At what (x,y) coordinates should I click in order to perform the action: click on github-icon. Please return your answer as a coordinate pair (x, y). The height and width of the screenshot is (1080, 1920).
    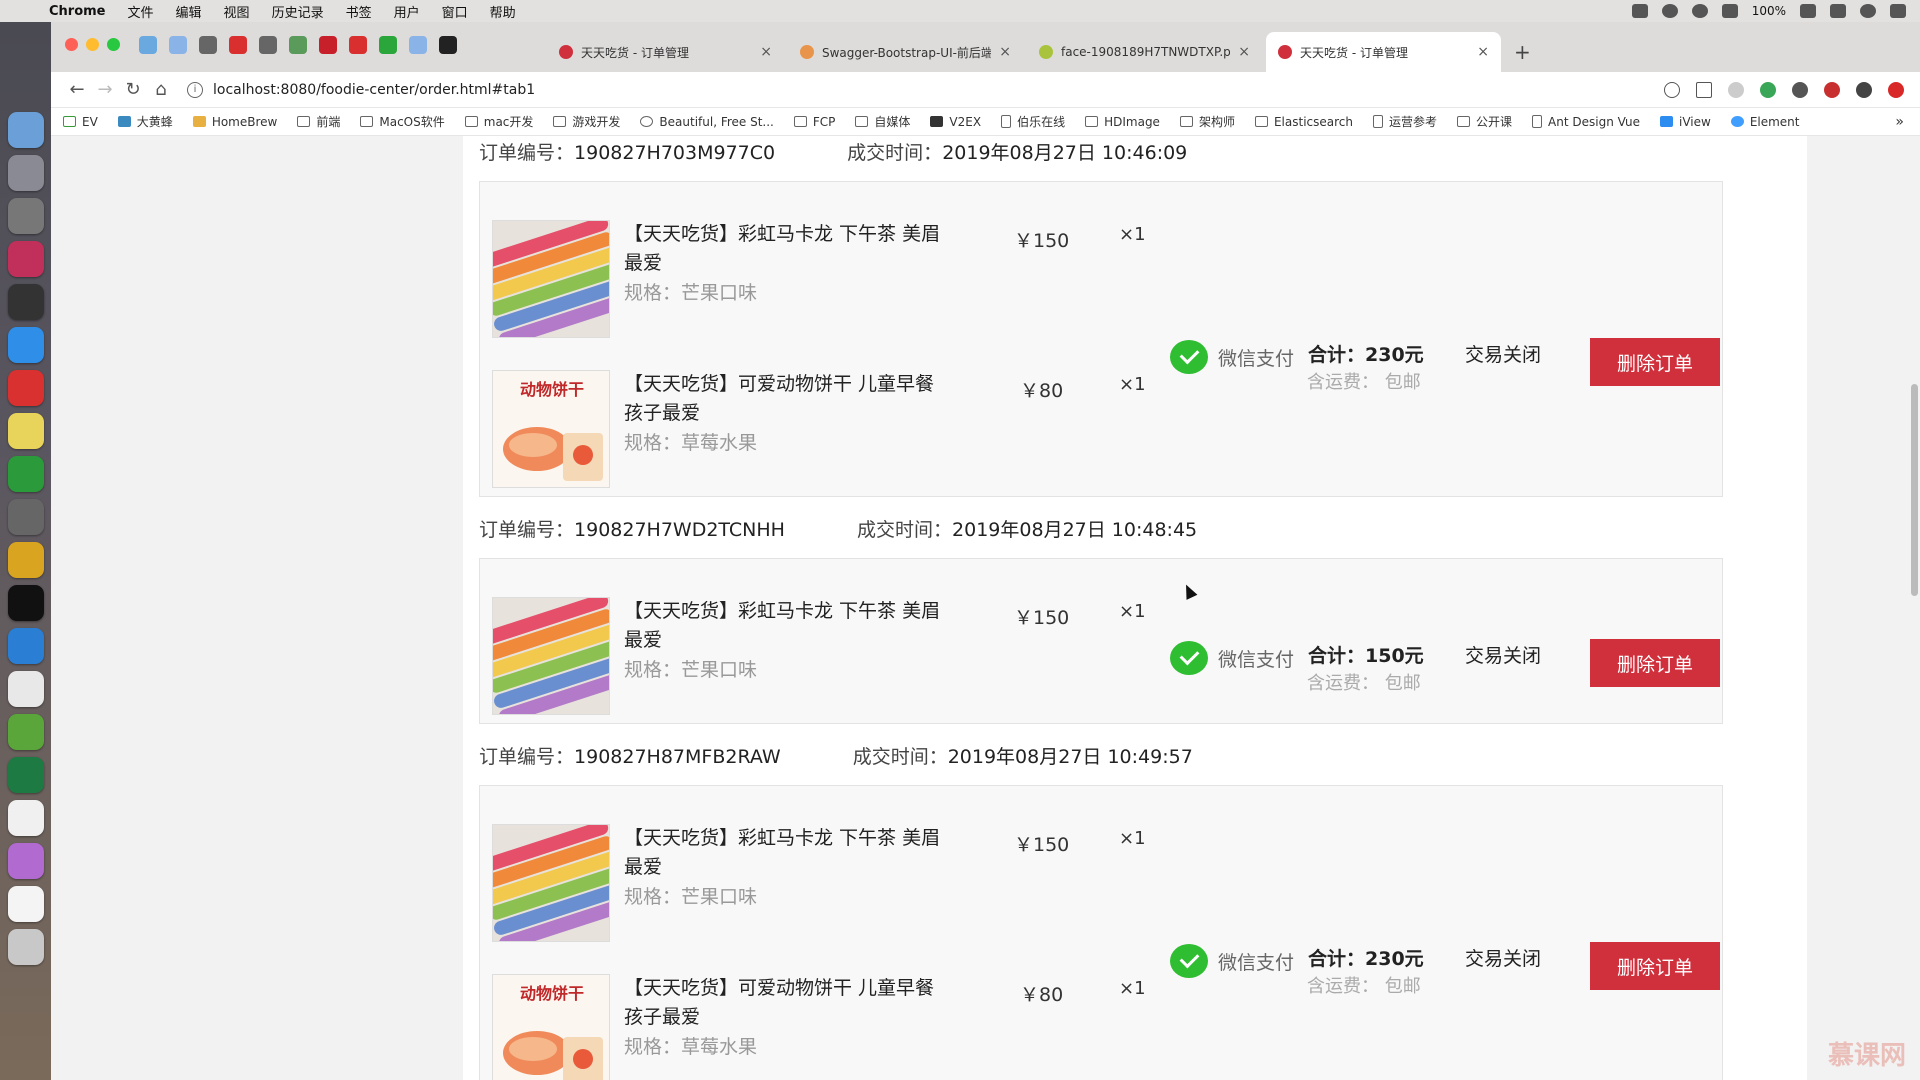
    Looking at the image, I should click on (448, 45).